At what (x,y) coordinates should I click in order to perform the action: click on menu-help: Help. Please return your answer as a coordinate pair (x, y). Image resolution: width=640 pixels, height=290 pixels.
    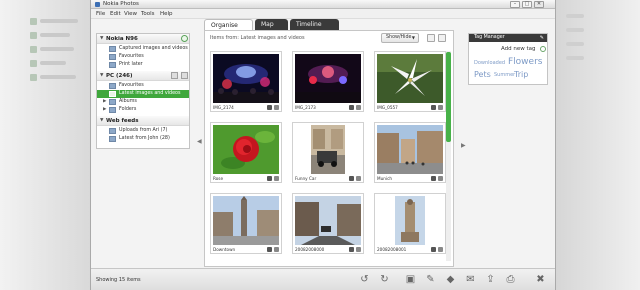
    Looking at the image, I should click on (166, 14).